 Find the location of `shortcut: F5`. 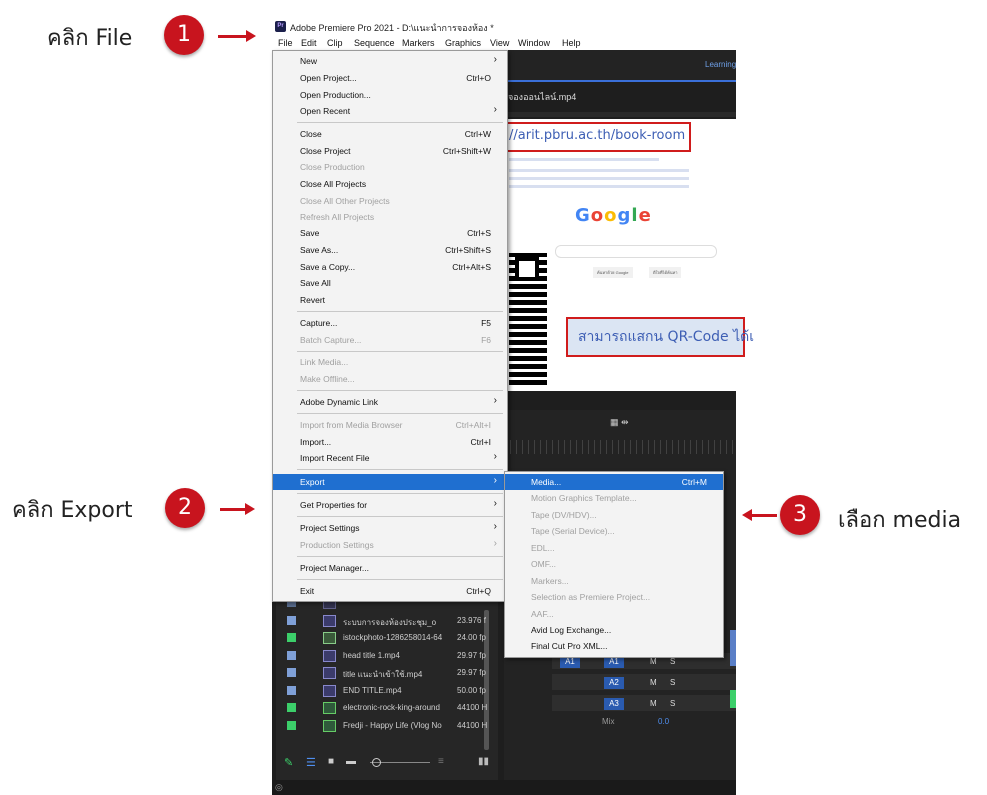

shortcut: F5 is located at coordinates (486, 323).